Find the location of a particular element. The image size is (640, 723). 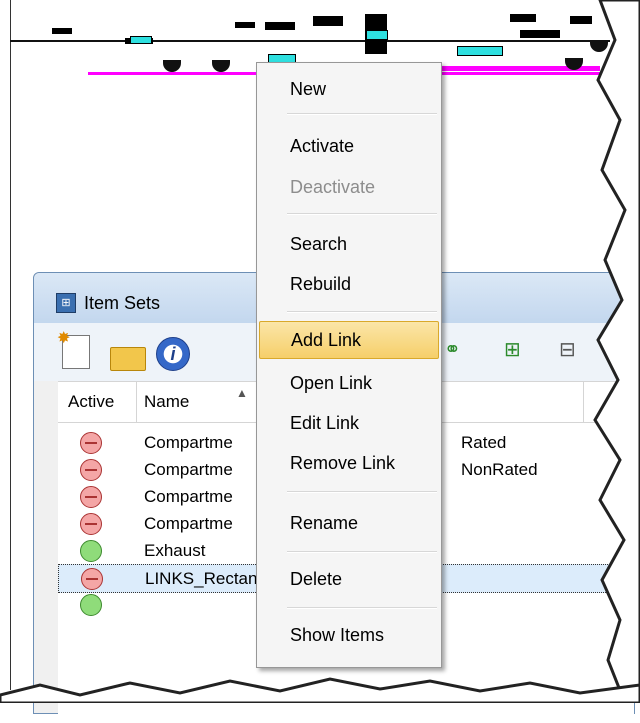

new-set-icon: ✸ is located at coordinates (73, 349).